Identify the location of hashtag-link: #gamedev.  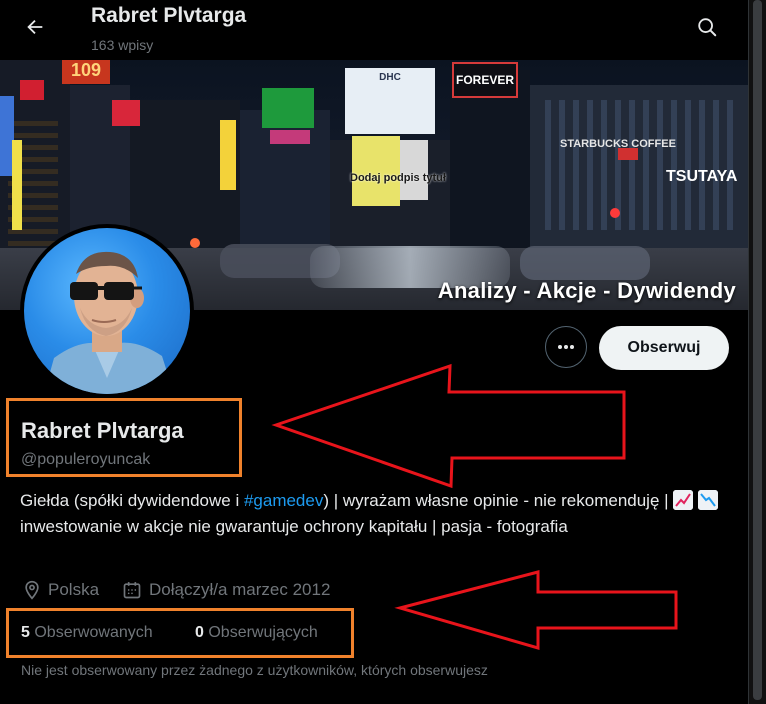
(283, 500).